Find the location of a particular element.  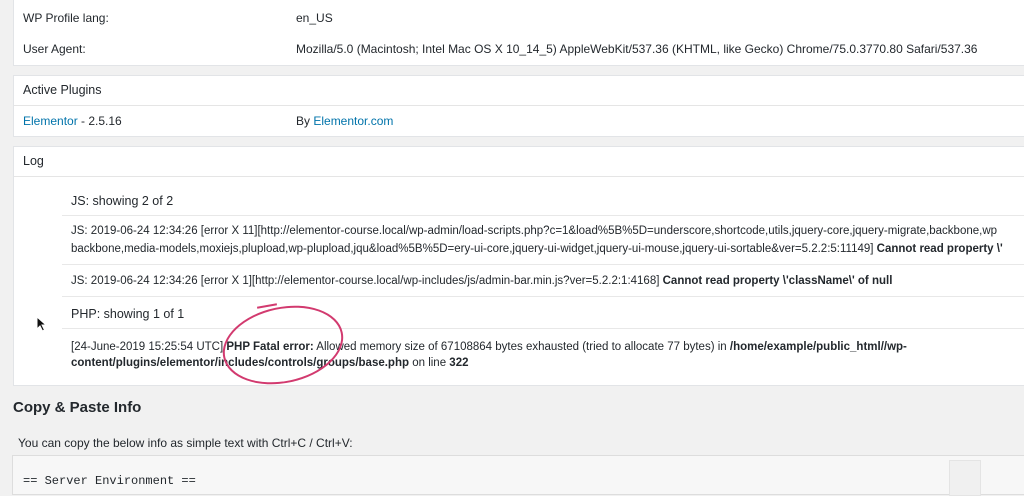

copy-paste-textarea: == Server Environment == is located at coordinates (518, 475).